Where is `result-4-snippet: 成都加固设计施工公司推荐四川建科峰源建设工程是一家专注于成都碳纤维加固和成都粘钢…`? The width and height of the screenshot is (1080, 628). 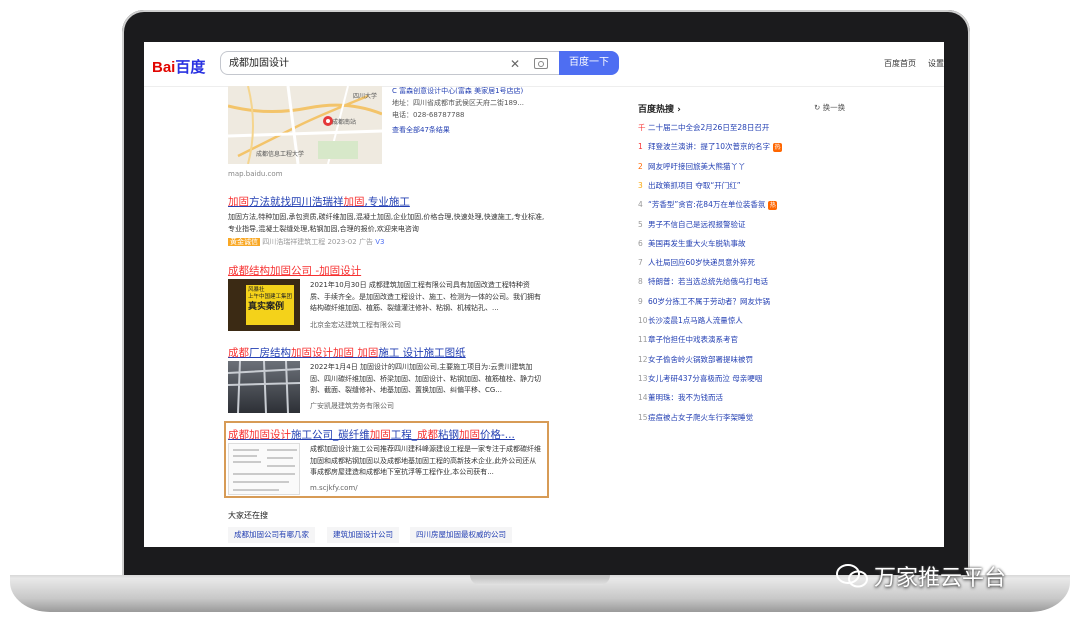 result-4-snippet: 成都加固设计施工公司推荐四川建科峰源建设工程是一家专注于成都碳纤维加固和成都粘钢… is located at coordinates (425, 460).